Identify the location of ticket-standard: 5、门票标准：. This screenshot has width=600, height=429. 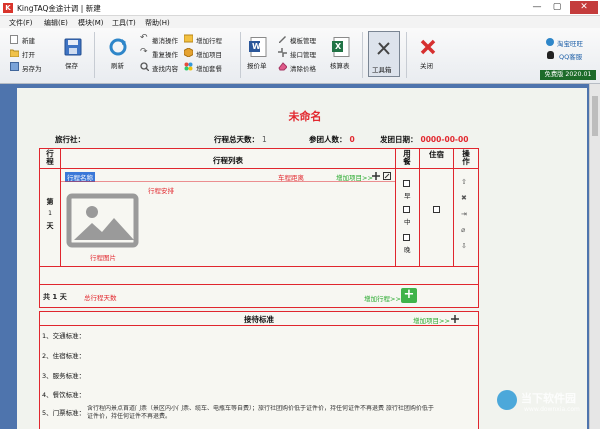
(63, 412).